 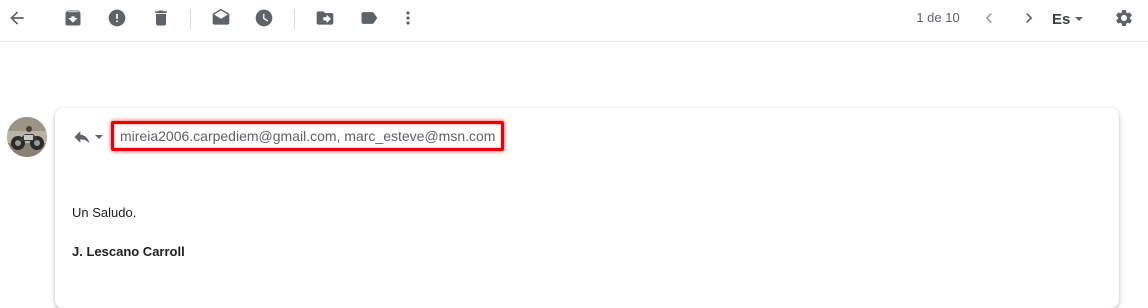 I want to click on reply-type-selector, so click(x=87, y=137).